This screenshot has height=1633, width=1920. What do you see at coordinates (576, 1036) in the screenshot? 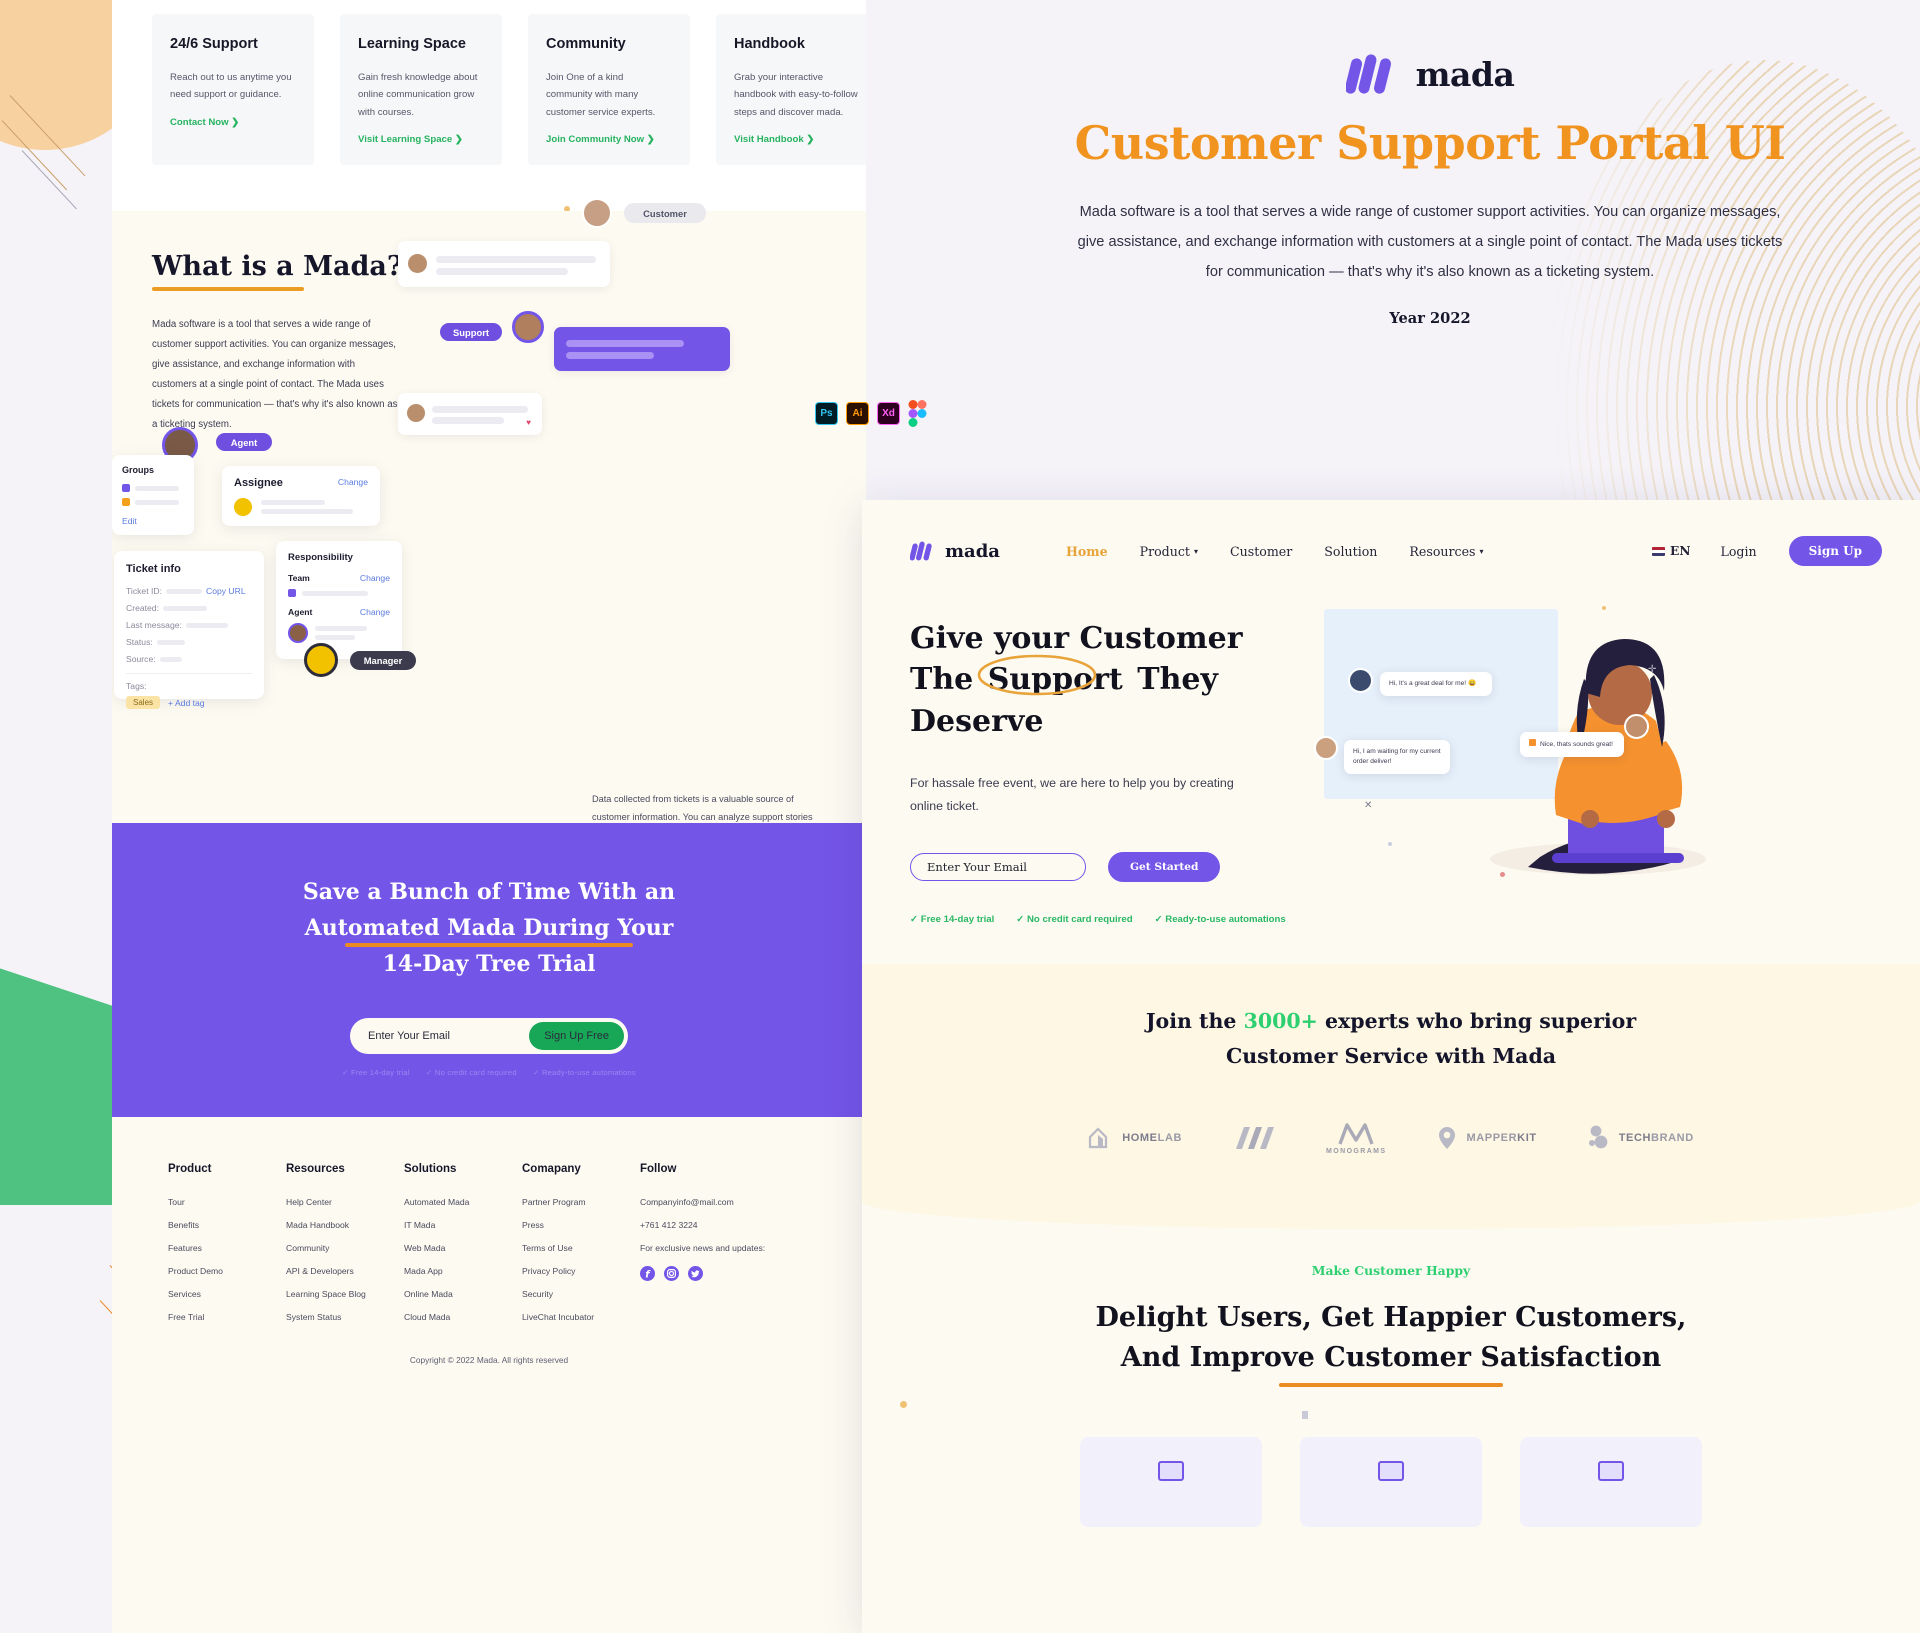
I see `cta-signup-button: Sign Up Free` at bounding box center [576, 1036].